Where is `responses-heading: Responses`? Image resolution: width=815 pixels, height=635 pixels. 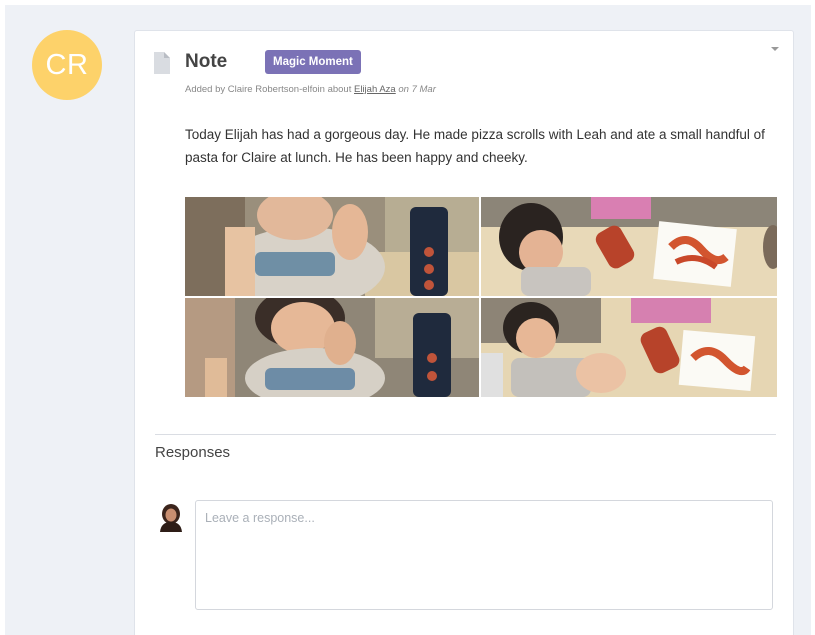 responses-heading: Responses is located at coordinates (193, 452).